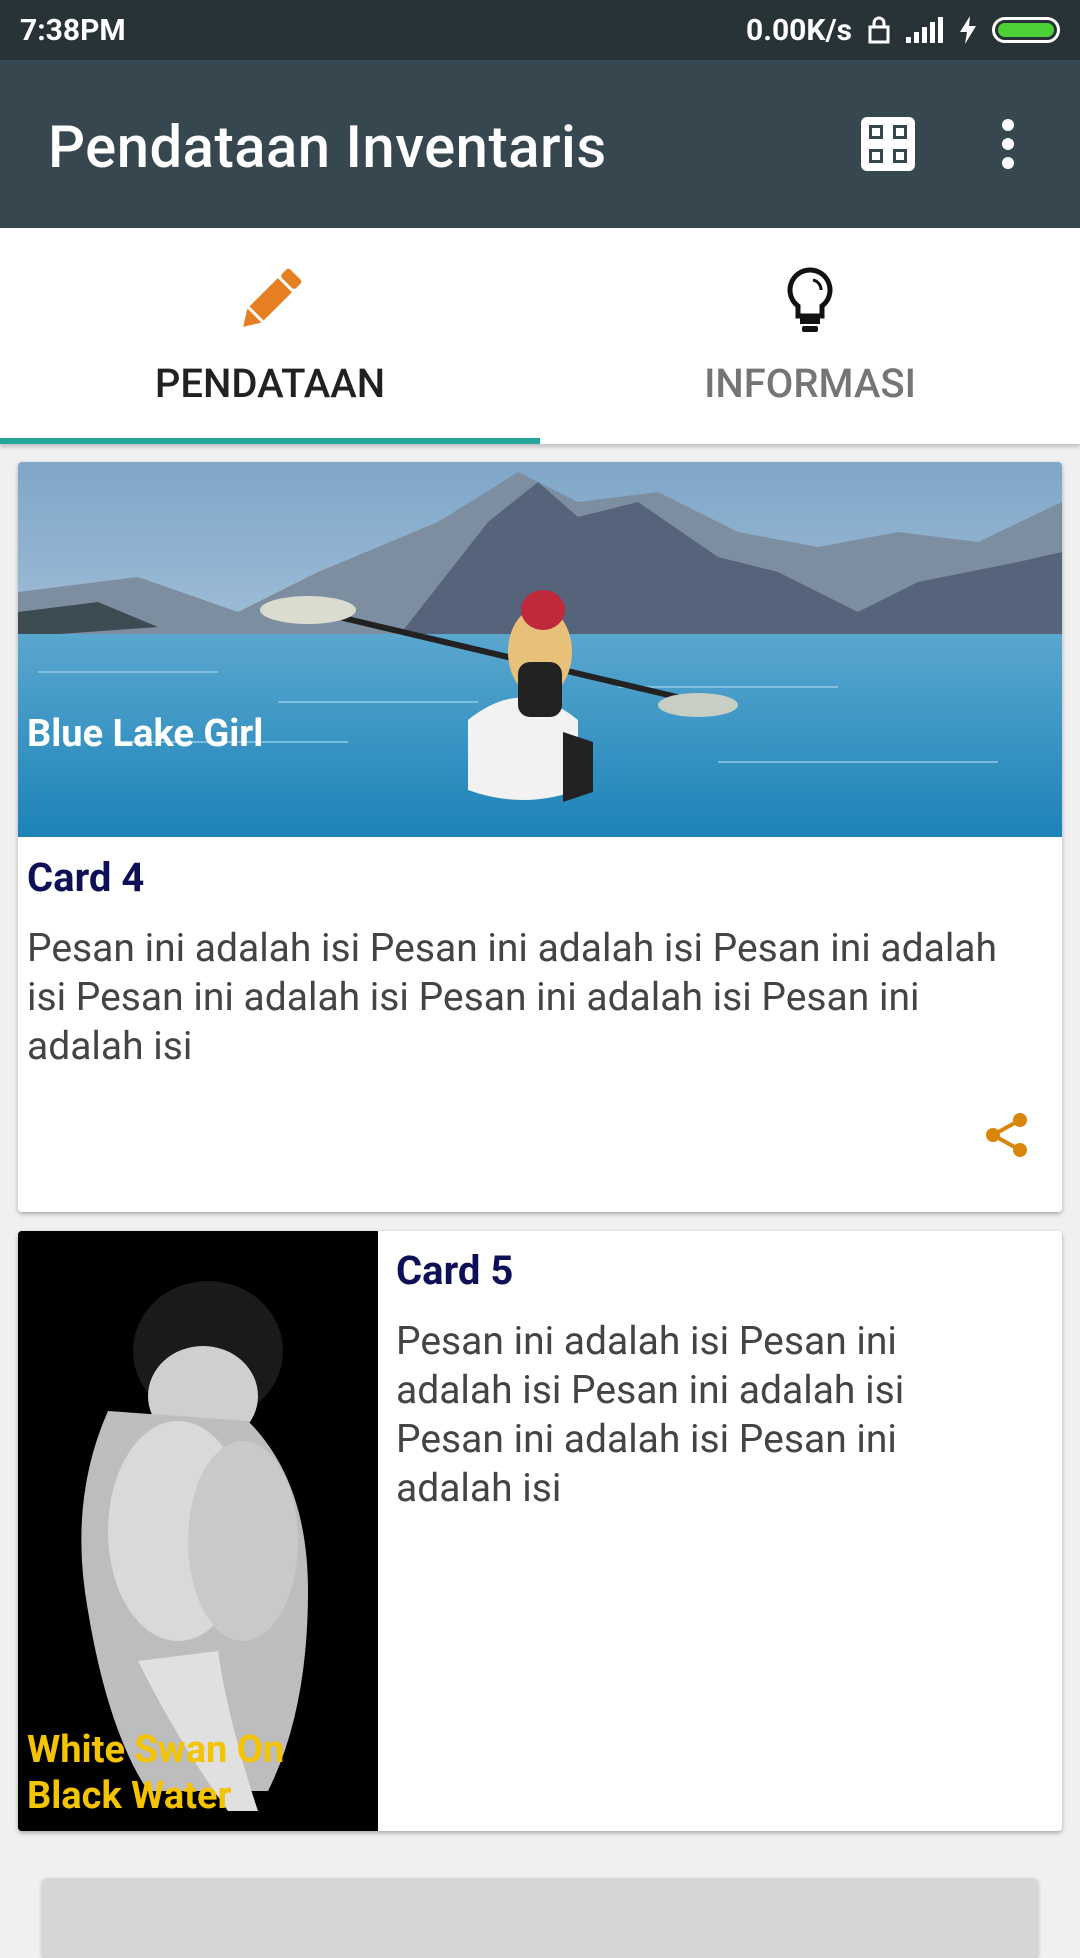  Describe the element at coordinates (540, 1918) in the screenshot. I see `bottom-action-button` at that location.